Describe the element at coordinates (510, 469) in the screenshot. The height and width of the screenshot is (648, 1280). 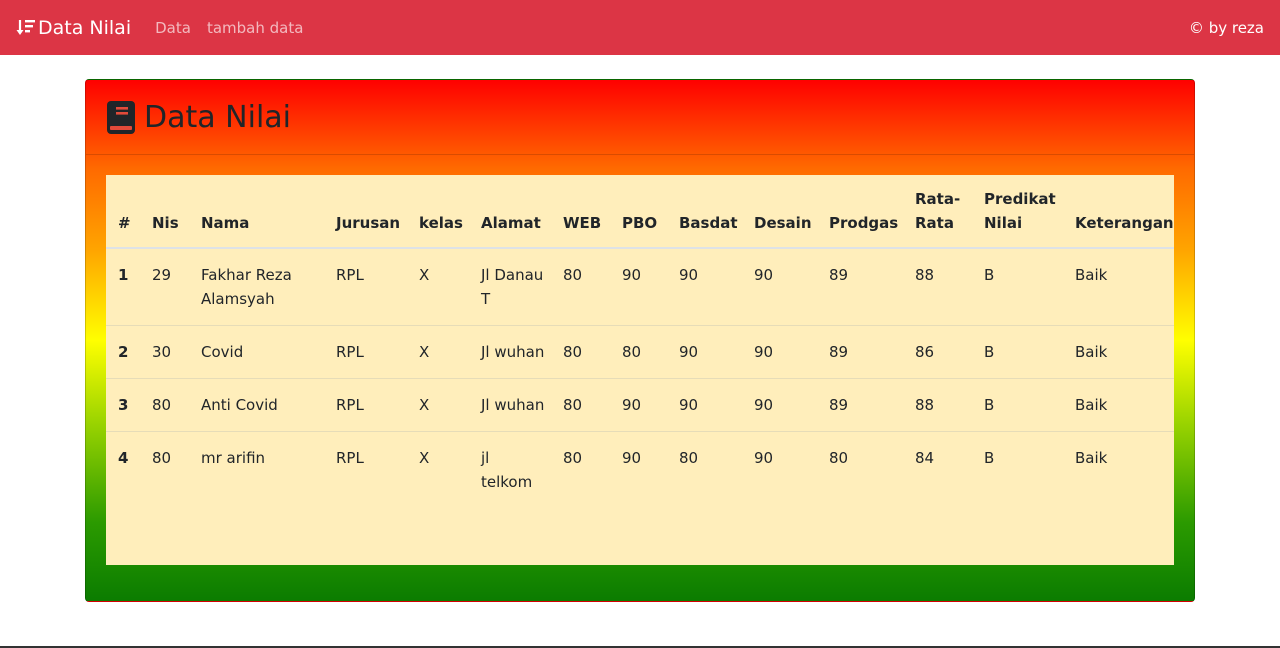
I see `table-cell: jl telkom` at that location.